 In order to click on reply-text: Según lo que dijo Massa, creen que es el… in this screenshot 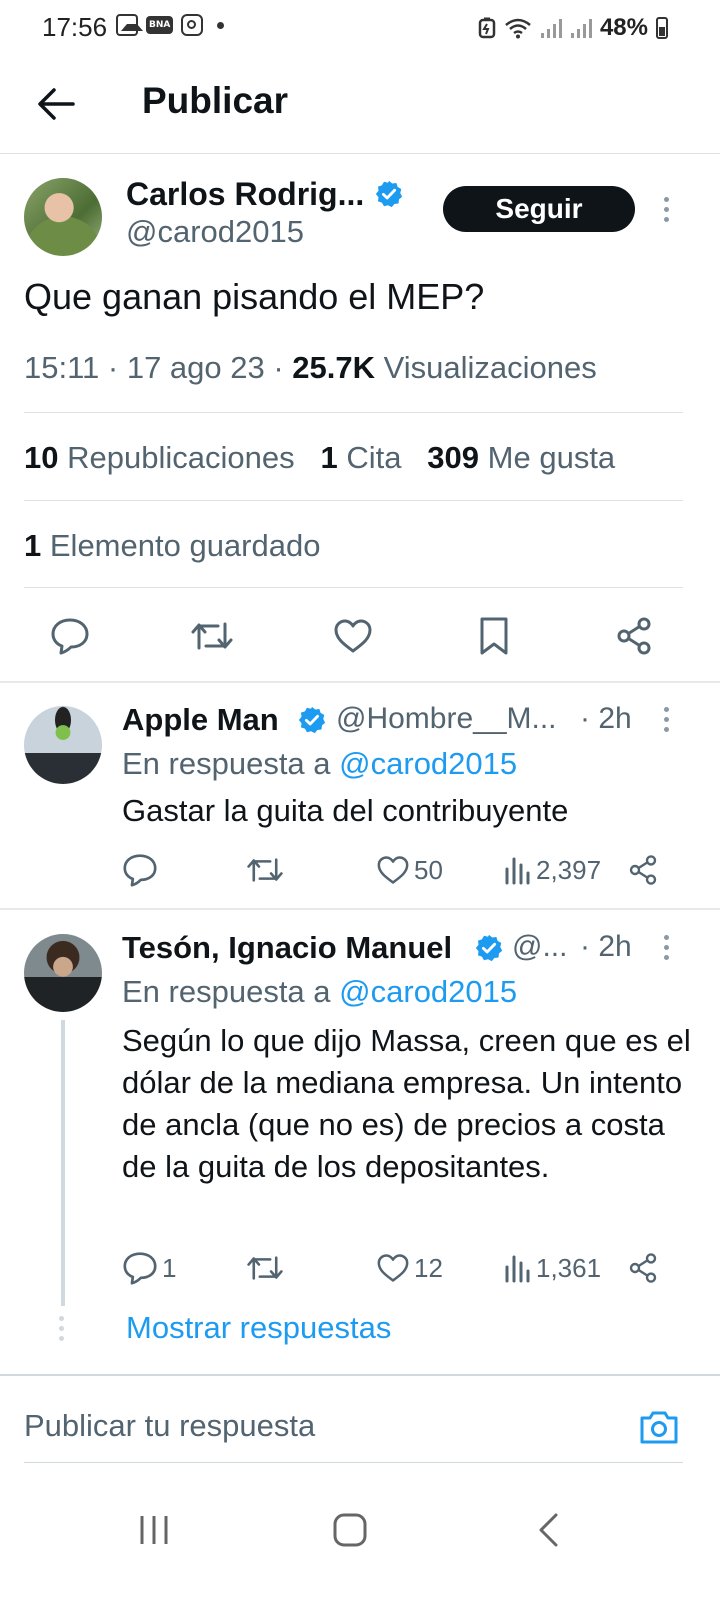, I will do `click(406, 1103)`.